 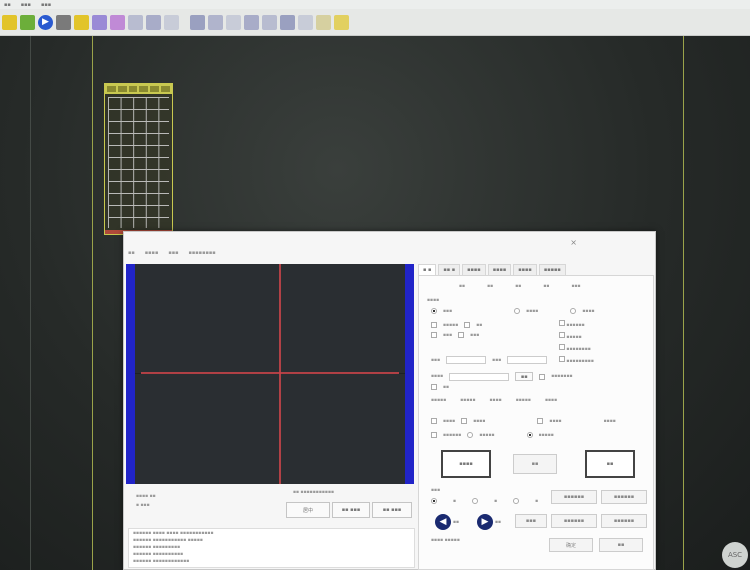 I want to click on log-line: ▪▪▪▪▪▪ ▪▪▪▪▪▪▪▪▪, so click(x=157, y=547).